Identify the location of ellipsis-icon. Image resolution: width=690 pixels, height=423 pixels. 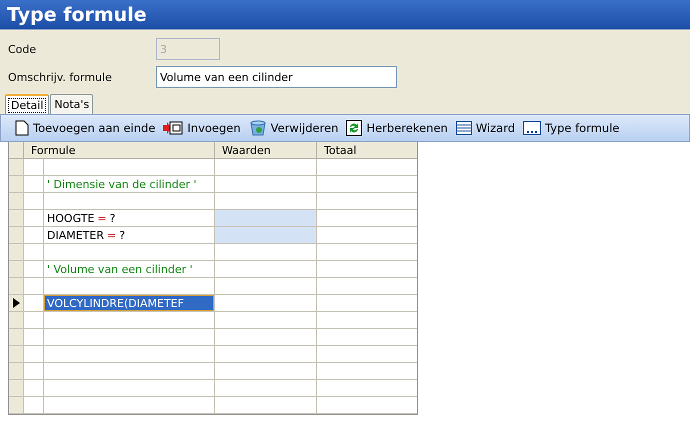
(532, 128).